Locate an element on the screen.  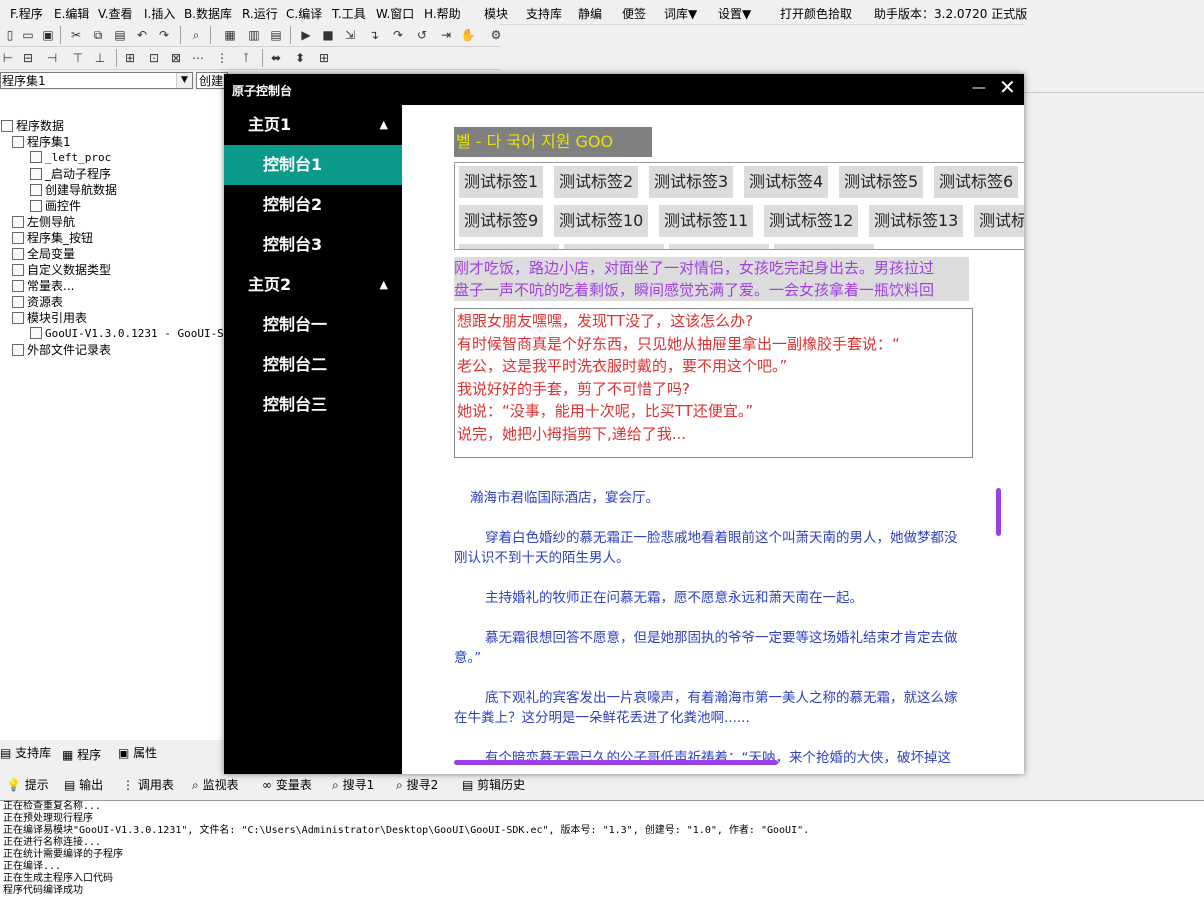
space-v-icon: ⋮ is located at coordinates (222, 58).